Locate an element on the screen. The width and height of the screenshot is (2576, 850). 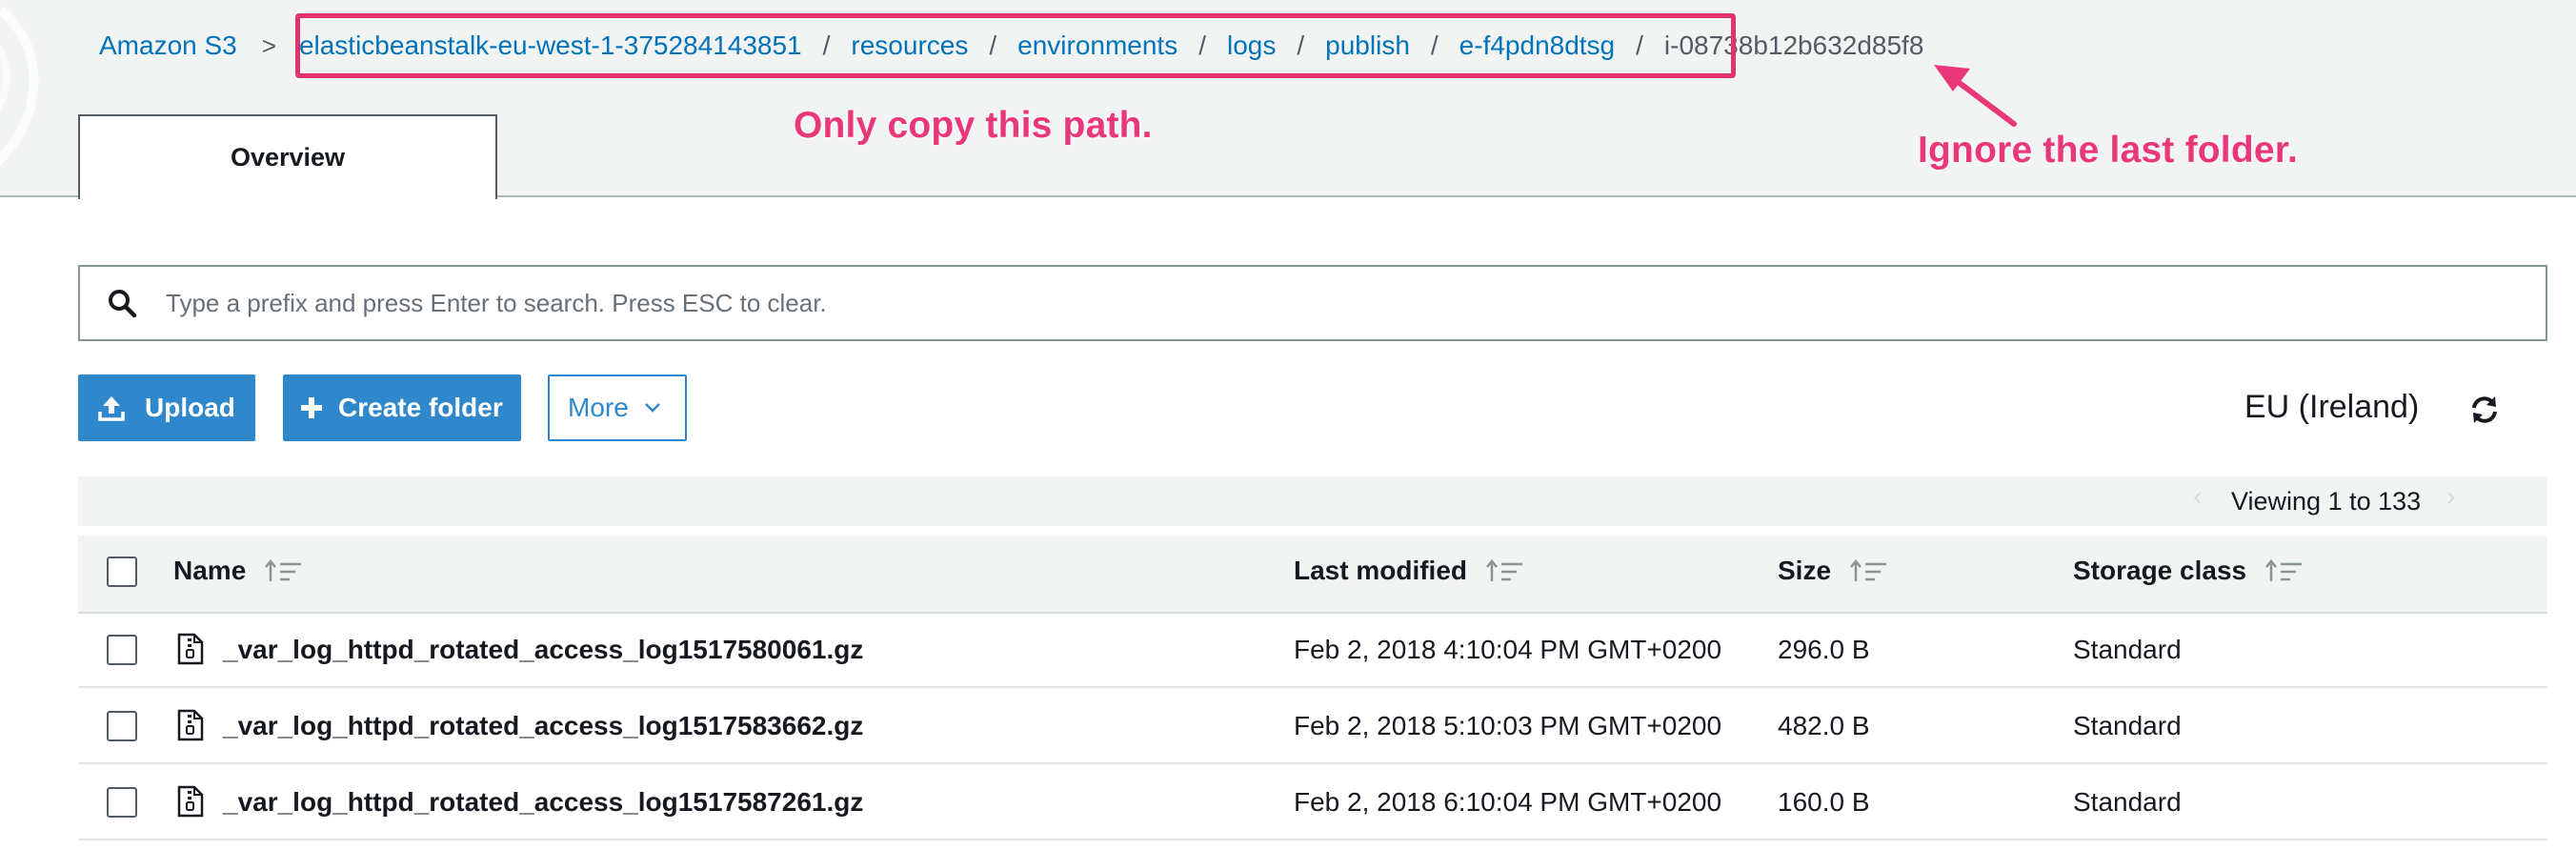
last-modified-cell: Feb 2, 2018 5:10:03 PM GMT+0200 is located at coordinates (1508, 725).